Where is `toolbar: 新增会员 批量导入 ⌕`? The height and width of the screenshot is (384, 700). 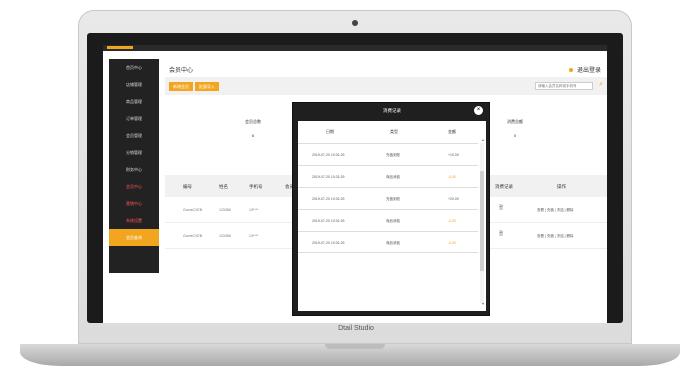 toolbar: 新增会员 批量导入 ⌕ is located at coordinates (386, 86).